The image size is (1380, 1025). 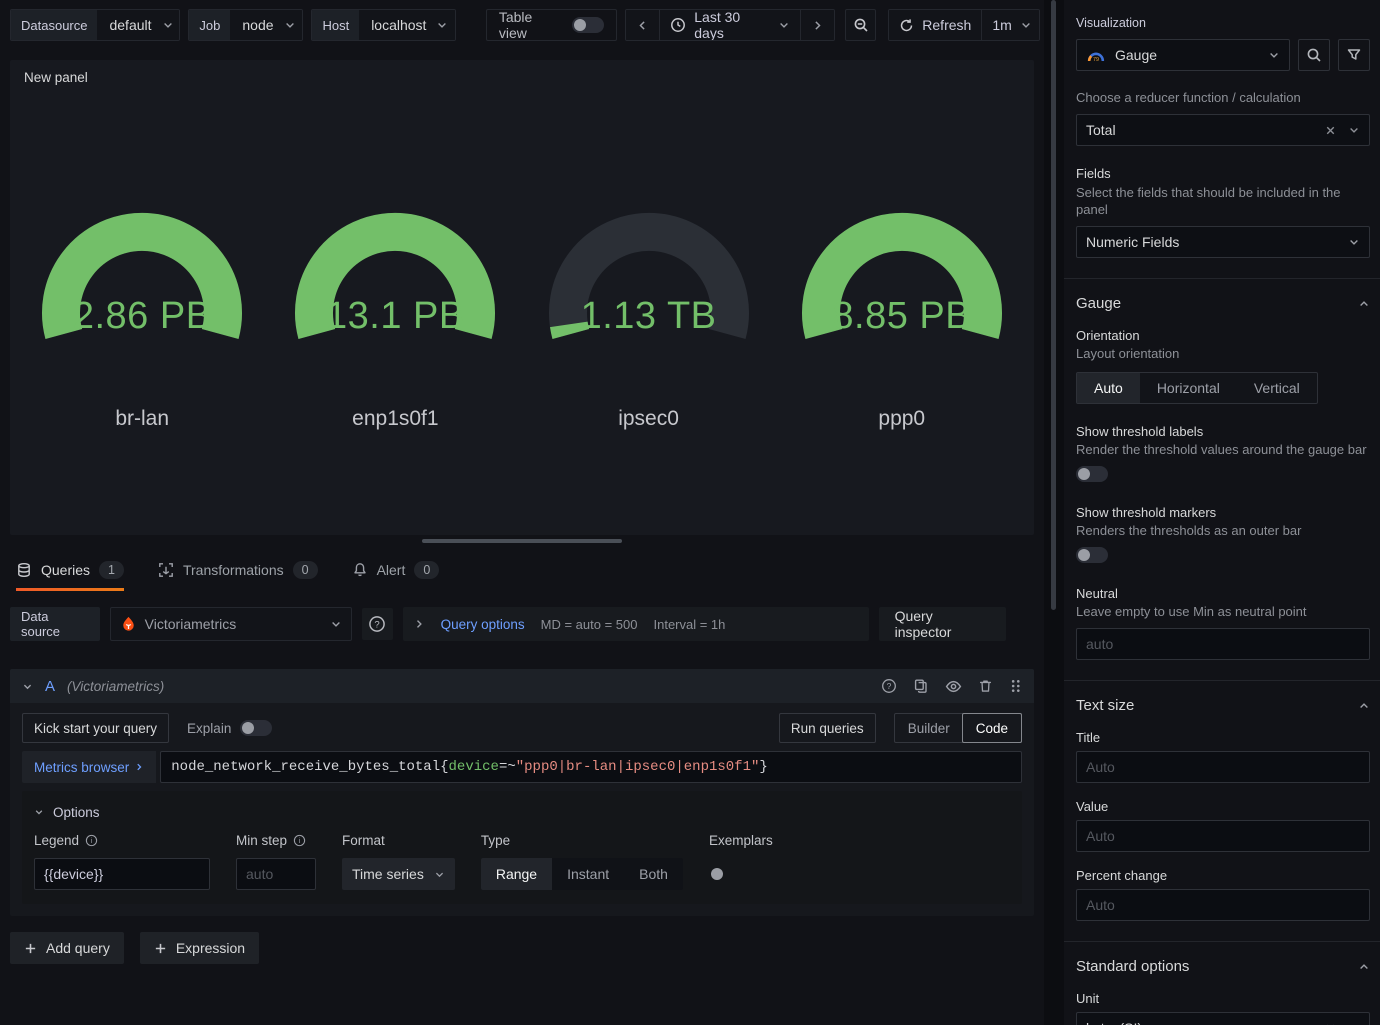 What do you see at coordinates (947, 25) in the screenshot?
I see `refresh-label: Refresh` at bounding box center [947, 25].